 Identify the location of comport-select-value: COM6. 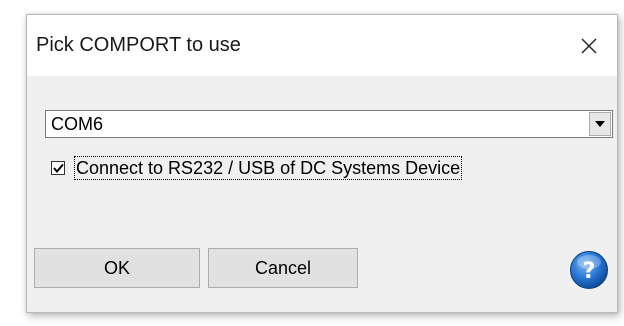
(77, 124).